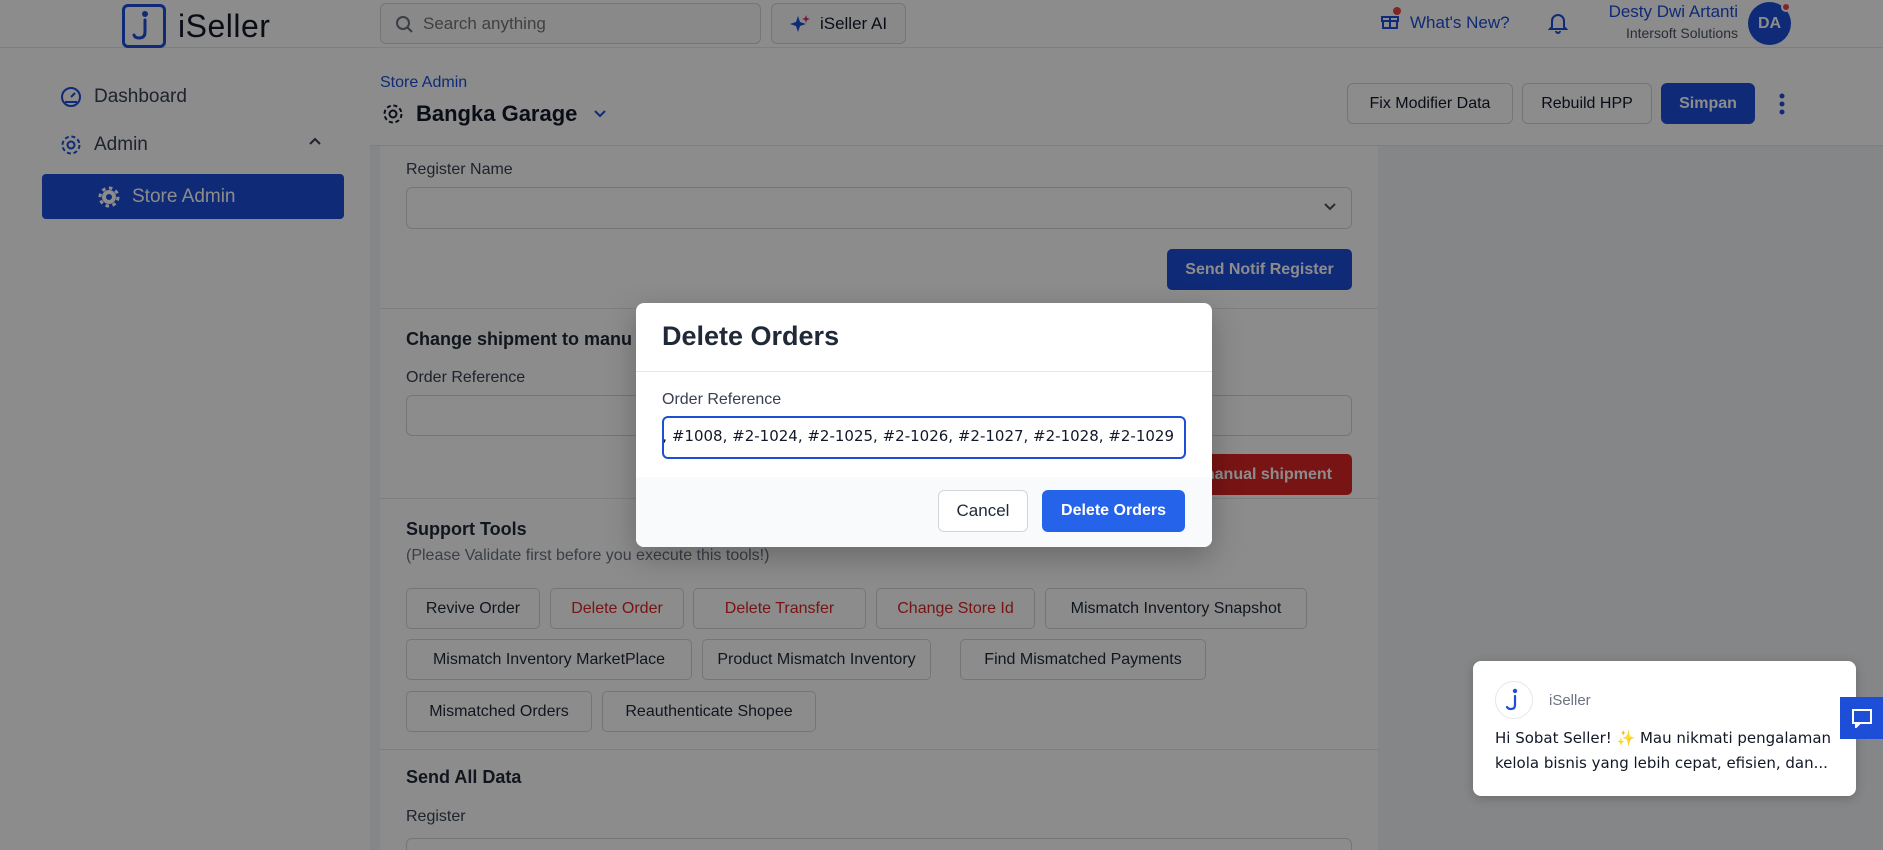 This screenshot has width=1883, height=850. Describe the element at coordinates (1570, 700) in the screenshot. I see `chat-sender: iSeller` at that location.